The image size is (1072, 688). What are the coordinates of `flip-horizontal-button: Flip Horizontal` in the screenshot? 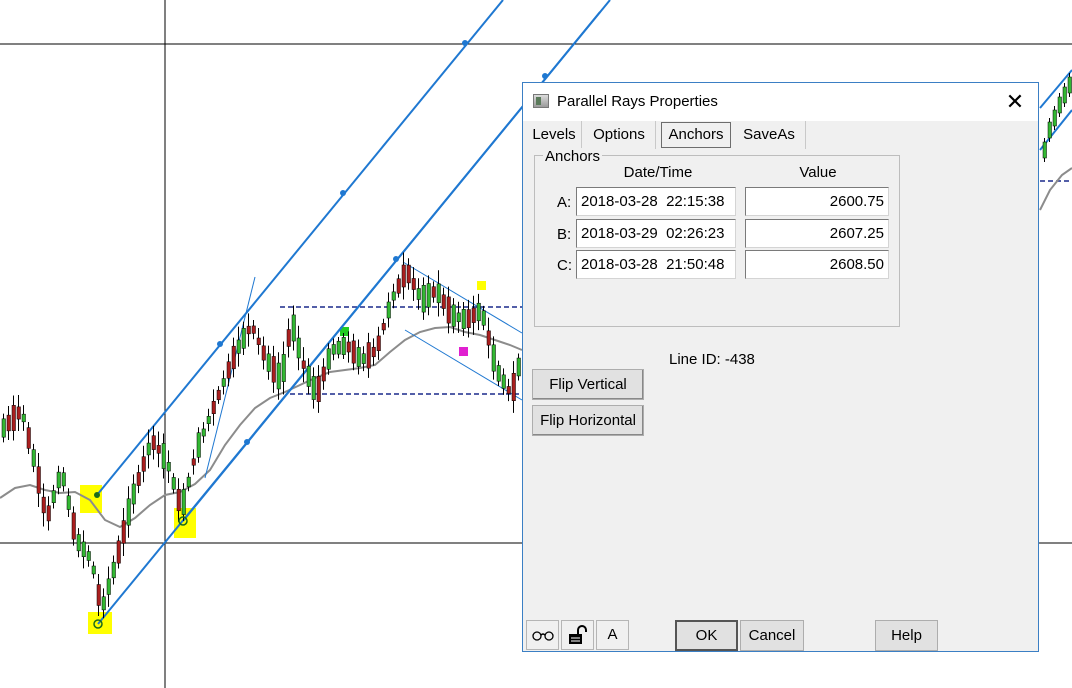 It's located at (588, 420).